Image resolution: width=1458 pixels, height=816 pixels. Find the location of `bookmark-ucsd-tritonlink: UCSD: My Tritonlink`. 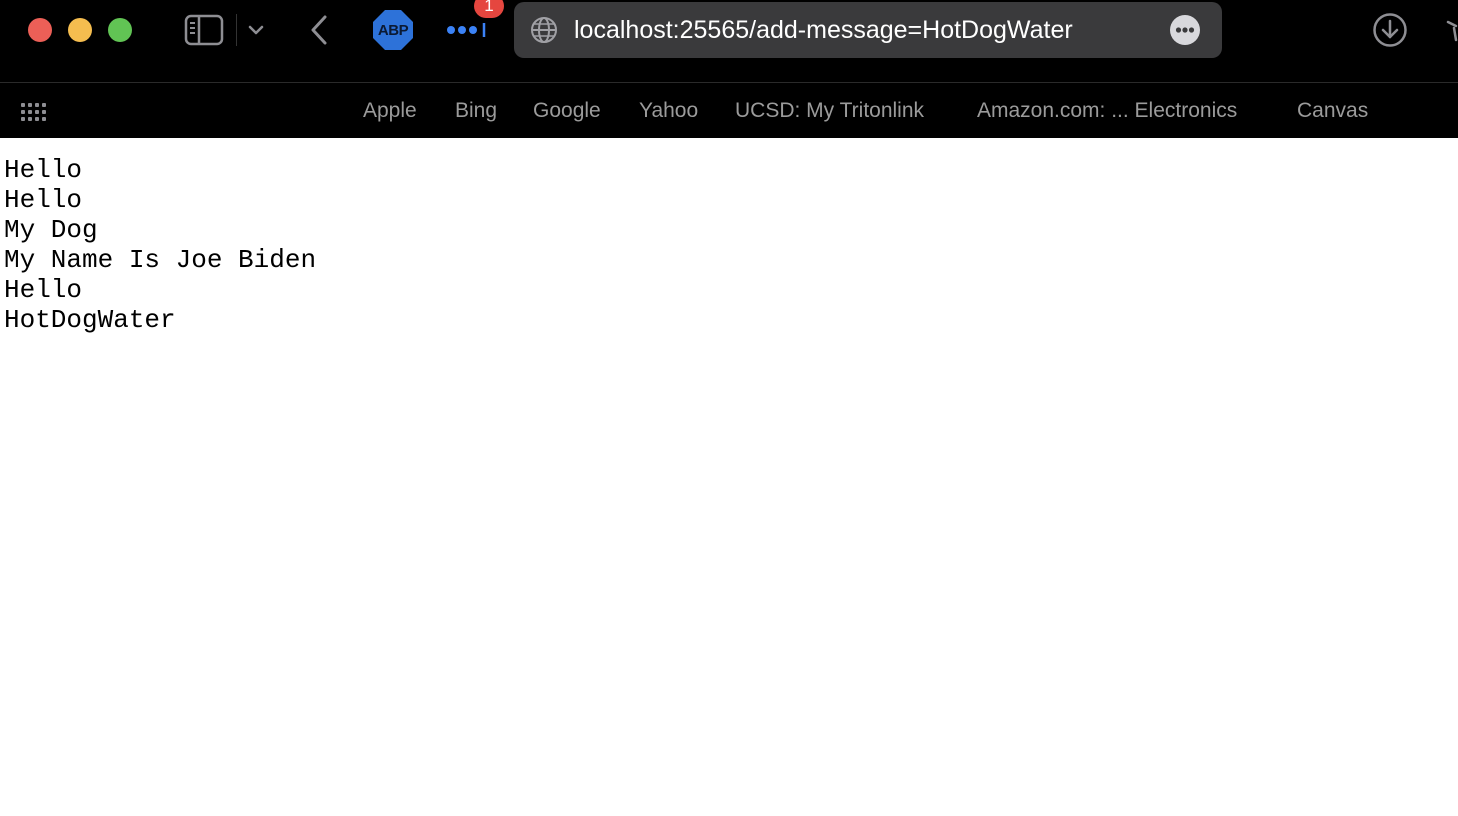

bookmark-ucsd-tritonlink: UCSD: My Tritonlink is located at coordinates (829, 111).